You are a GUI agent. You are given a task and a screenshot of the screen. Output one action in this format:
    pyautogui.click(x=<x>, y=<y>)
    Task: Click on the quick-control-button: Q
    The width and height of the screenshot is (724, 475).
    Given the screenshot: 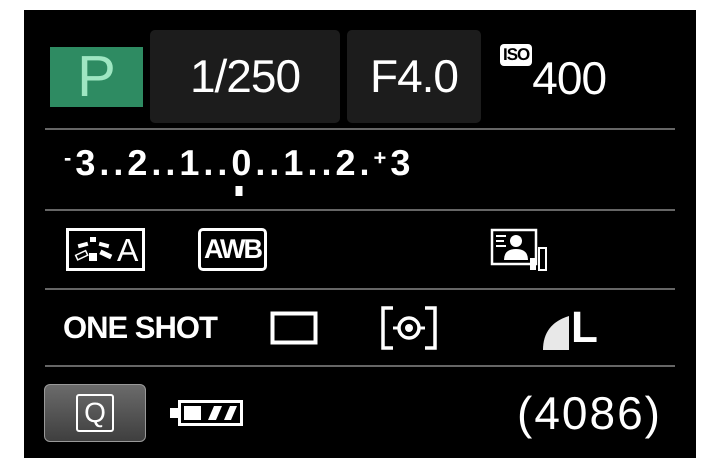 What is the action you would take?
    pyautogui.click(x=95, y=413)
    